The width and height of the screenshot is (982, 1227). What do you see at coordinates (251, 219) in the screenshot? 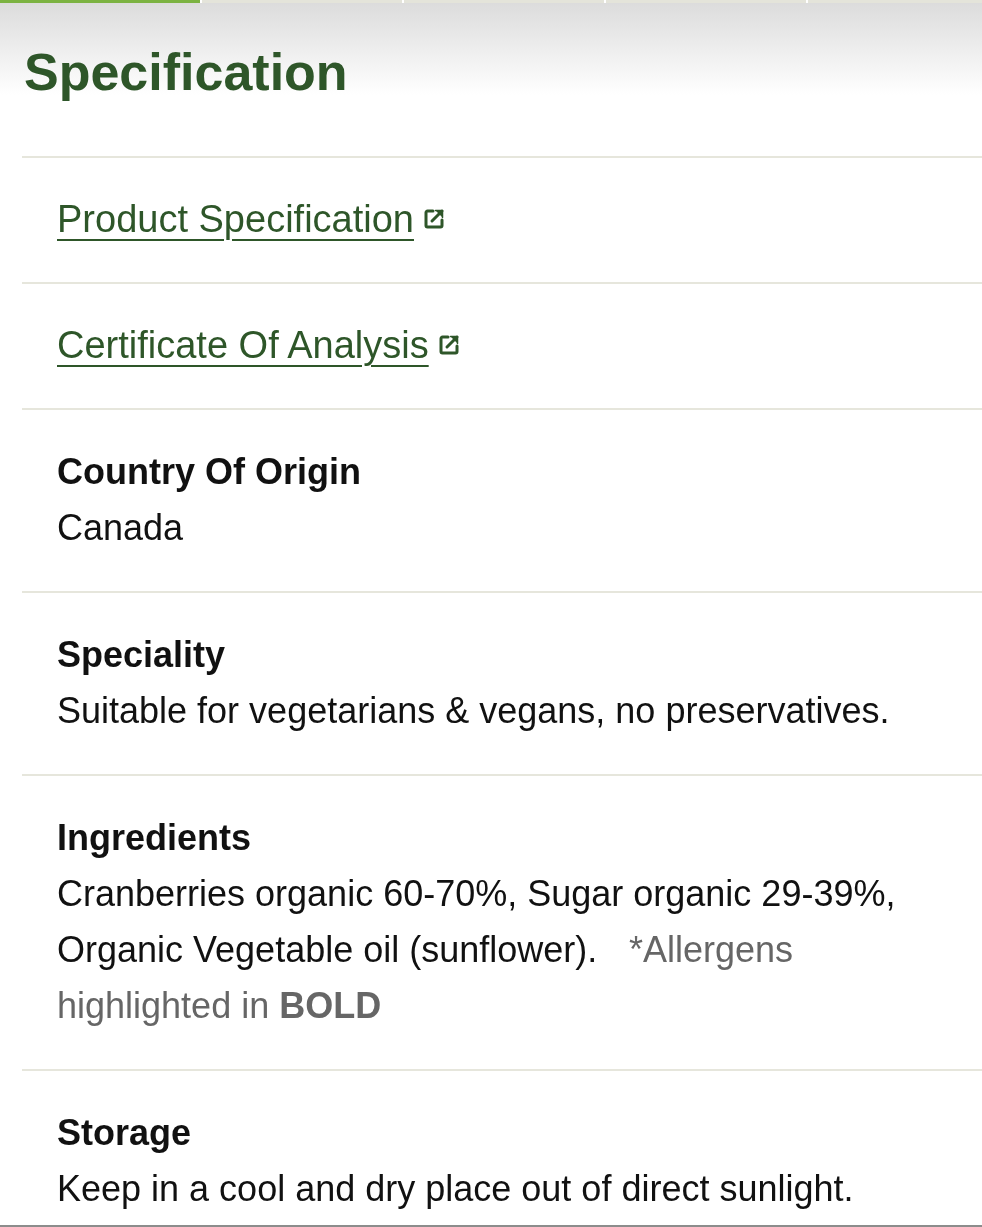
I see `document-link: Product Specification` at bounding box center [251, 219].